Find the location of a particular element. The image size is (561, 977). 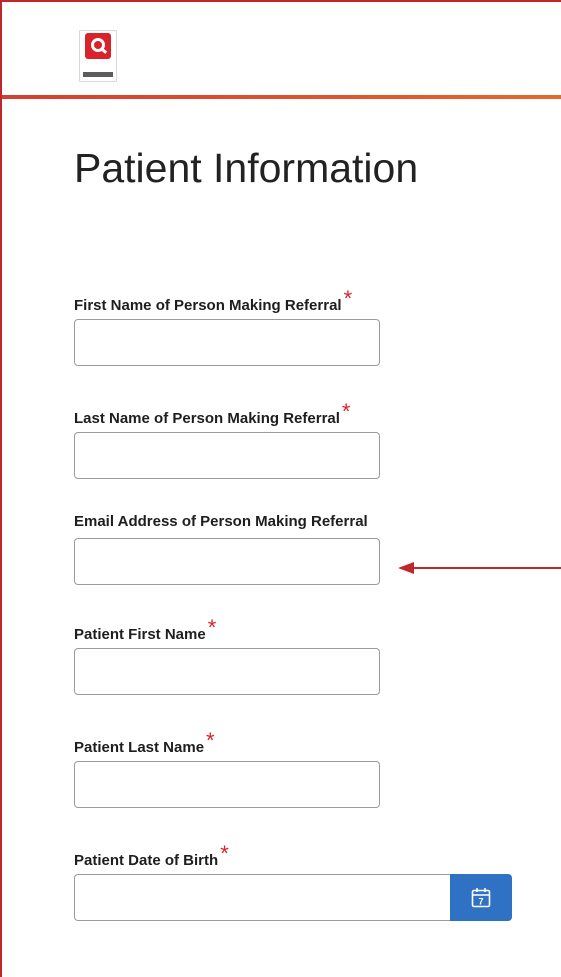

field-label-text: Last Name of Person Making Referral is located at coordinates (207, 418).